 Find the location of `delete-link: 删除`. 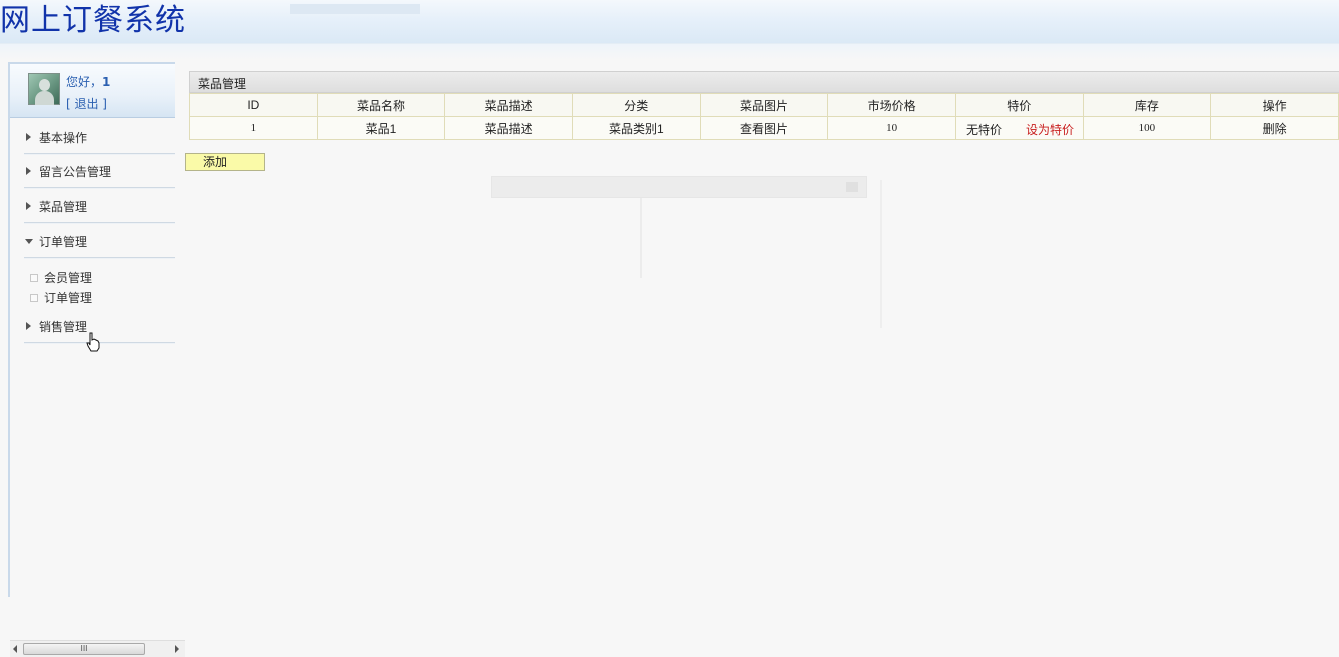

delete-link: 删除 is located at coordinates (1274, 128).